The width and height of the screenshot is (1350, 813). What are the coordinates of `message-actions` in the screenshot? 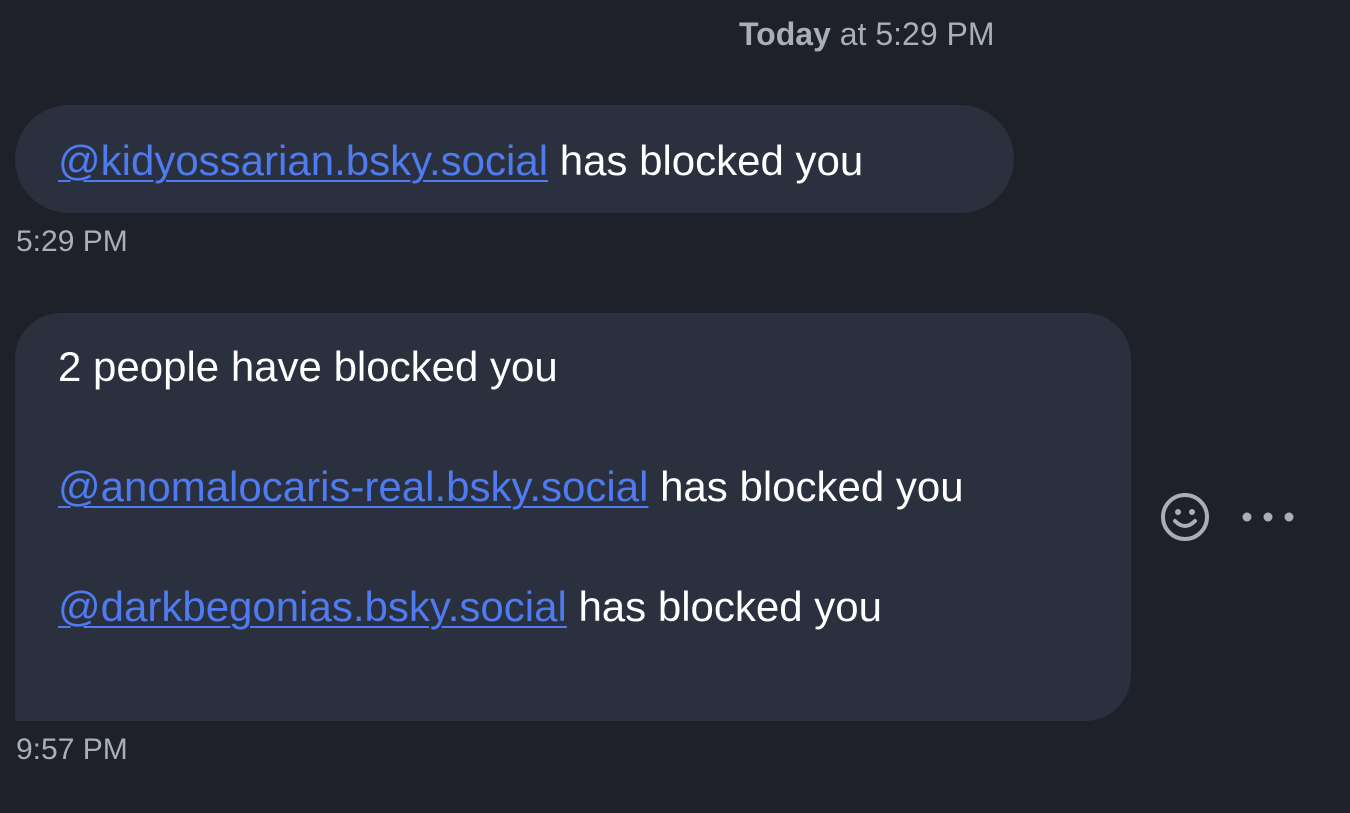 It's located at (1227, 517).